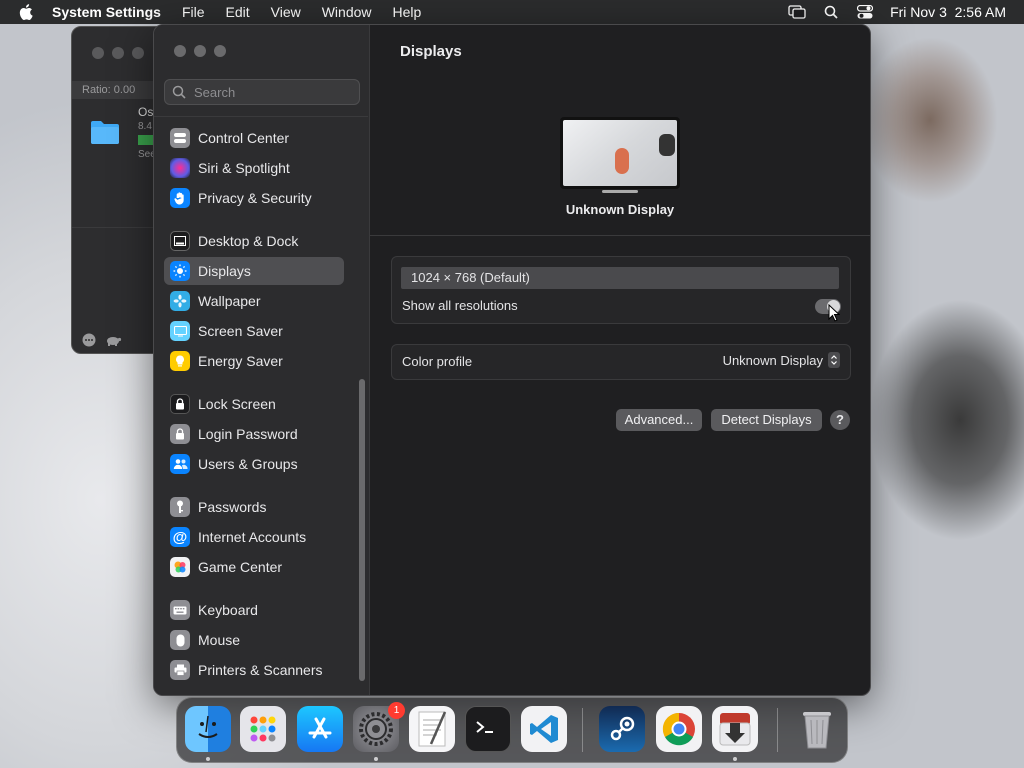 This screenshot has height=768, width=1024. What do you see at coordinates (431, 51) in the screenshot?
I see `page-title: Displays` at bounding box center [431, 51].